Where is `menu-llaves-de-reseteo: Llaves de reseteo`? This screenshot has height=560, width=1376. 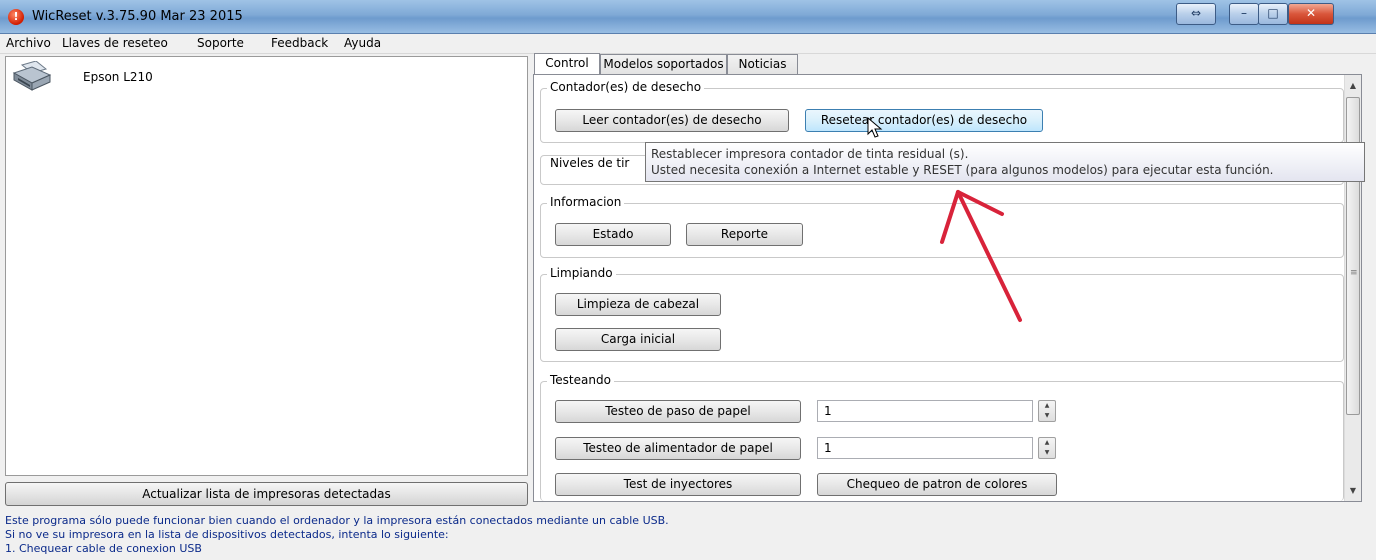
menu-llaves-de-reseteo: Llaves de reseteo is located at coordinates (115, 43).